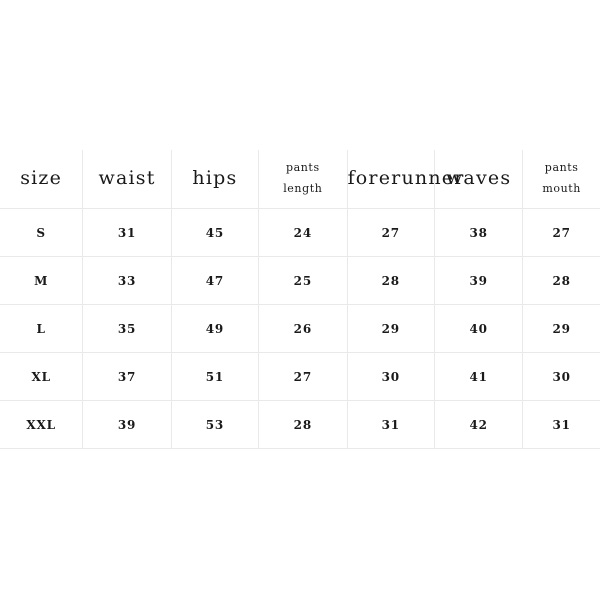 This screenshot has height=600, width=600. I want to click on cell-waves: 40, so click(479, 328).